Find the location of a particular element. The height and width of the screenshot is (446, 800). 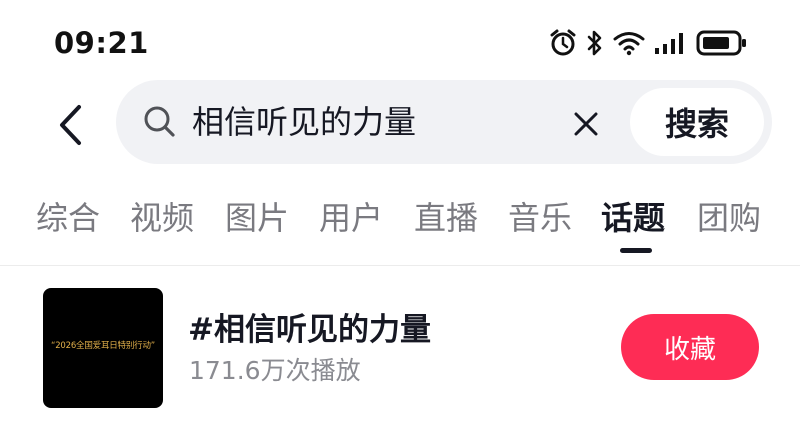

chevron-left-icon is located at coordinates (70, 125).